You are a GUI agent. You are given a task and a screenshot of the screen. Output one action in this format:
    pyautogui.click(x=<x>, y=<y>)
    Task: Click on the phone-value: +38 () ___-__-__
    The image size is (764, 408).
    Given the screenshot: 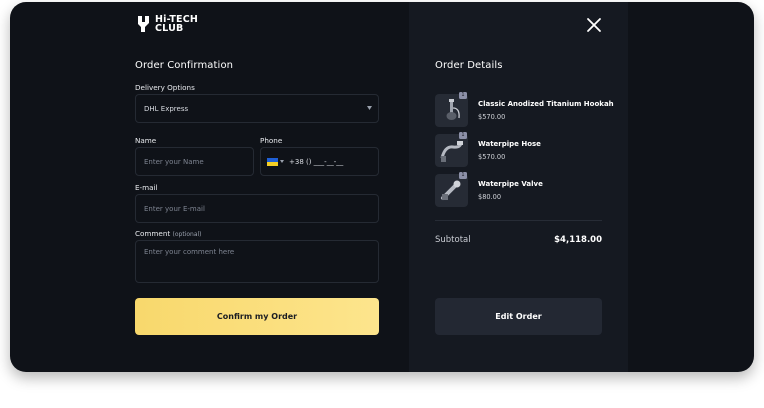 What is the action you would take?
    pyautogui.click(x=316, y=161)
    